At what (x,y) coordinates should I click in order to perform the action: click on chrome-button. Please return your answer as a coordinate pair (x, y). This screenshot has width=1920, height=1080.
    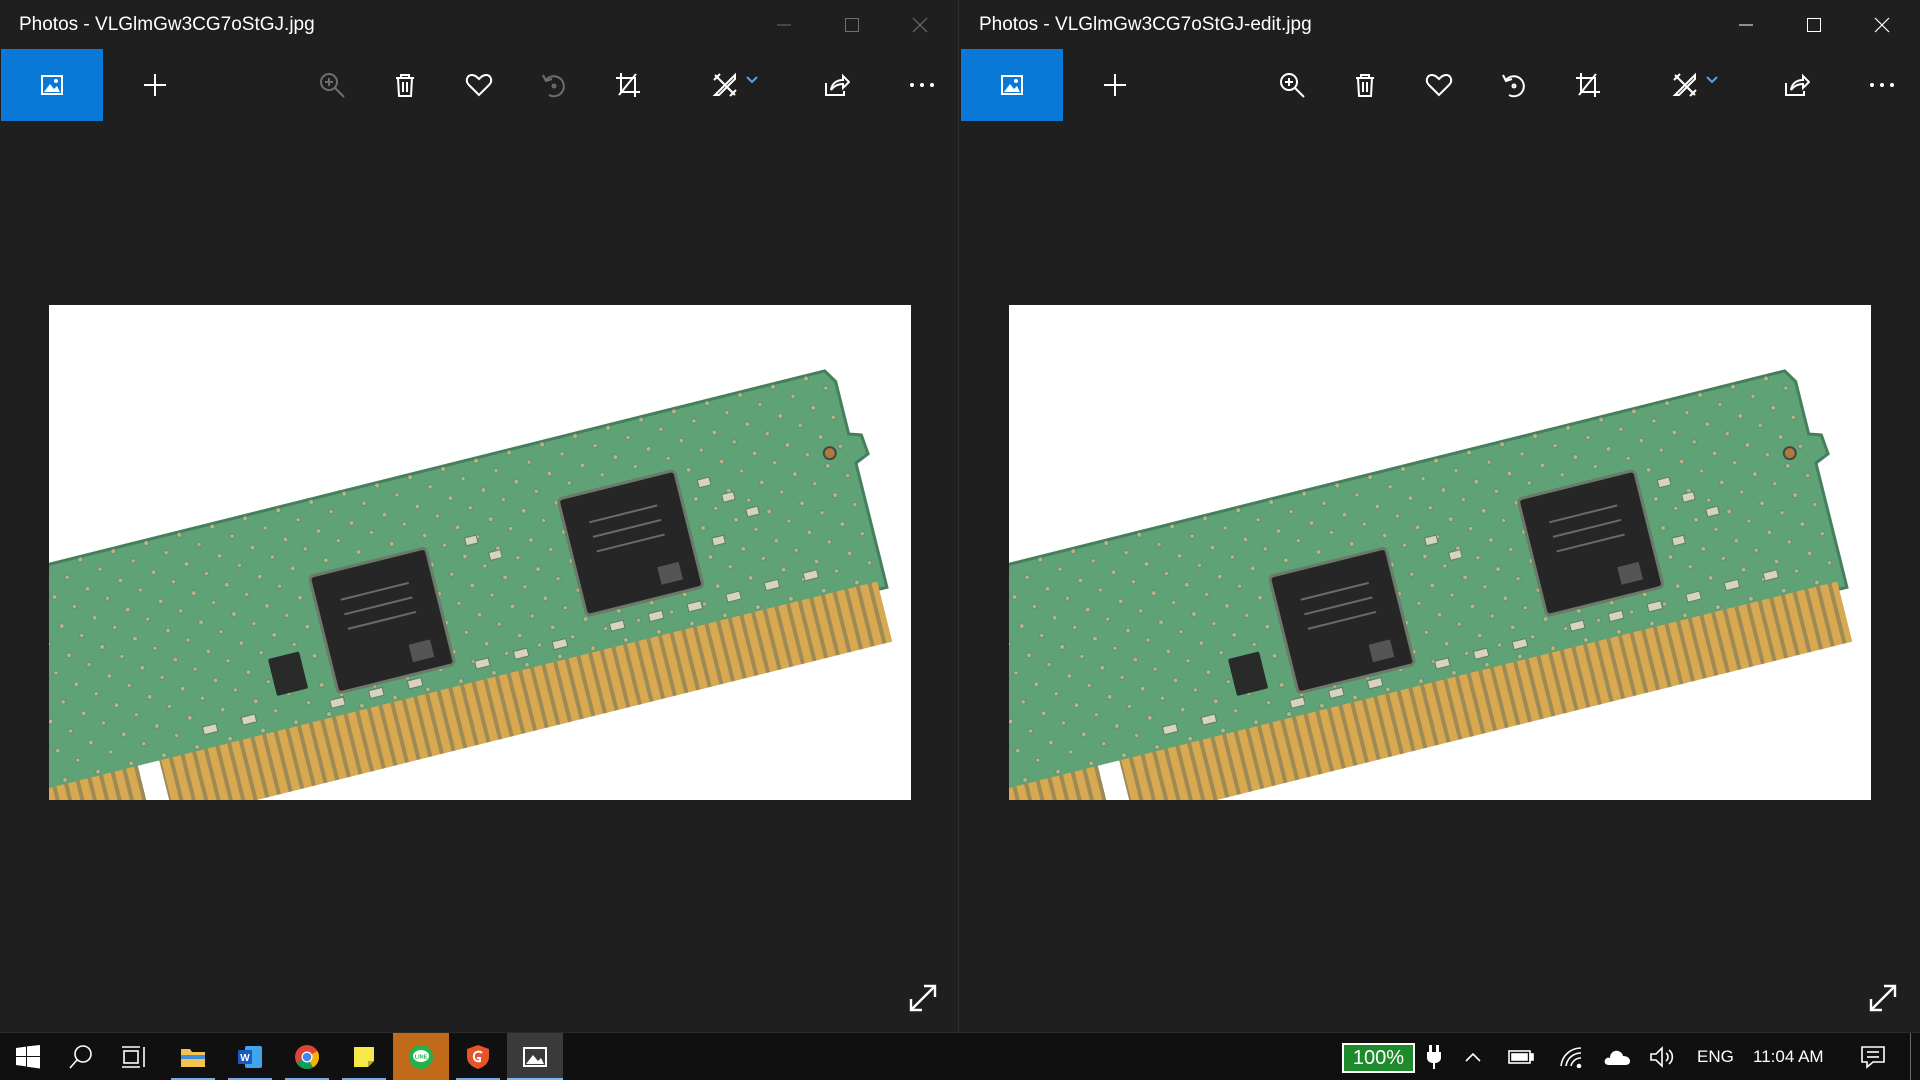
    Looking at the image, I should click on (307, 1056).